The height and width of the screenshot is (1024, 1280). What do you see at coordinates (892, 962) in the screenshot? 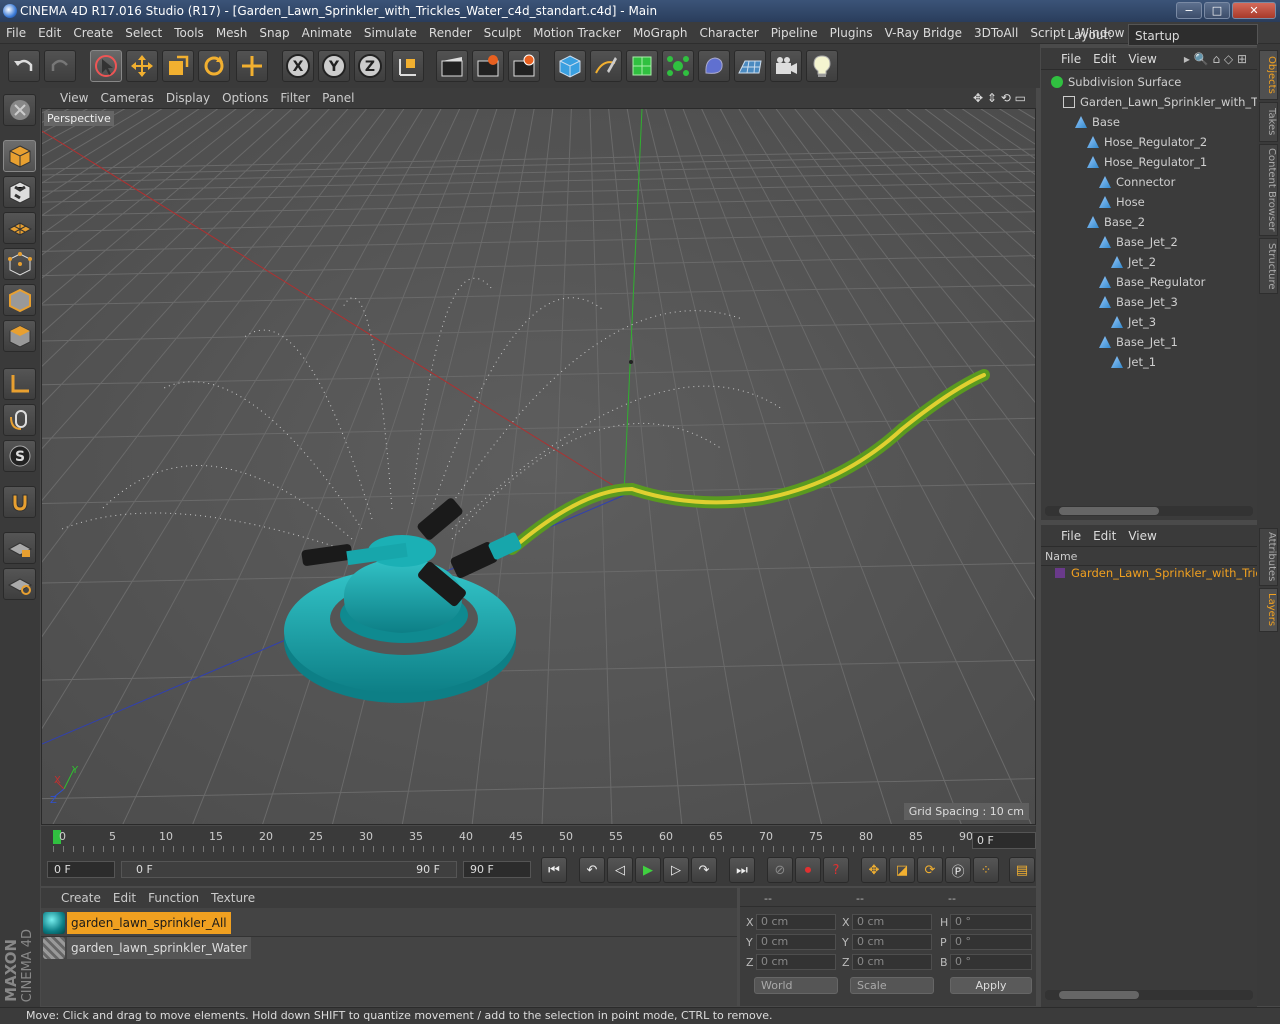
I see `size-z-field: 0 cm` at bounding box center [892, 962].